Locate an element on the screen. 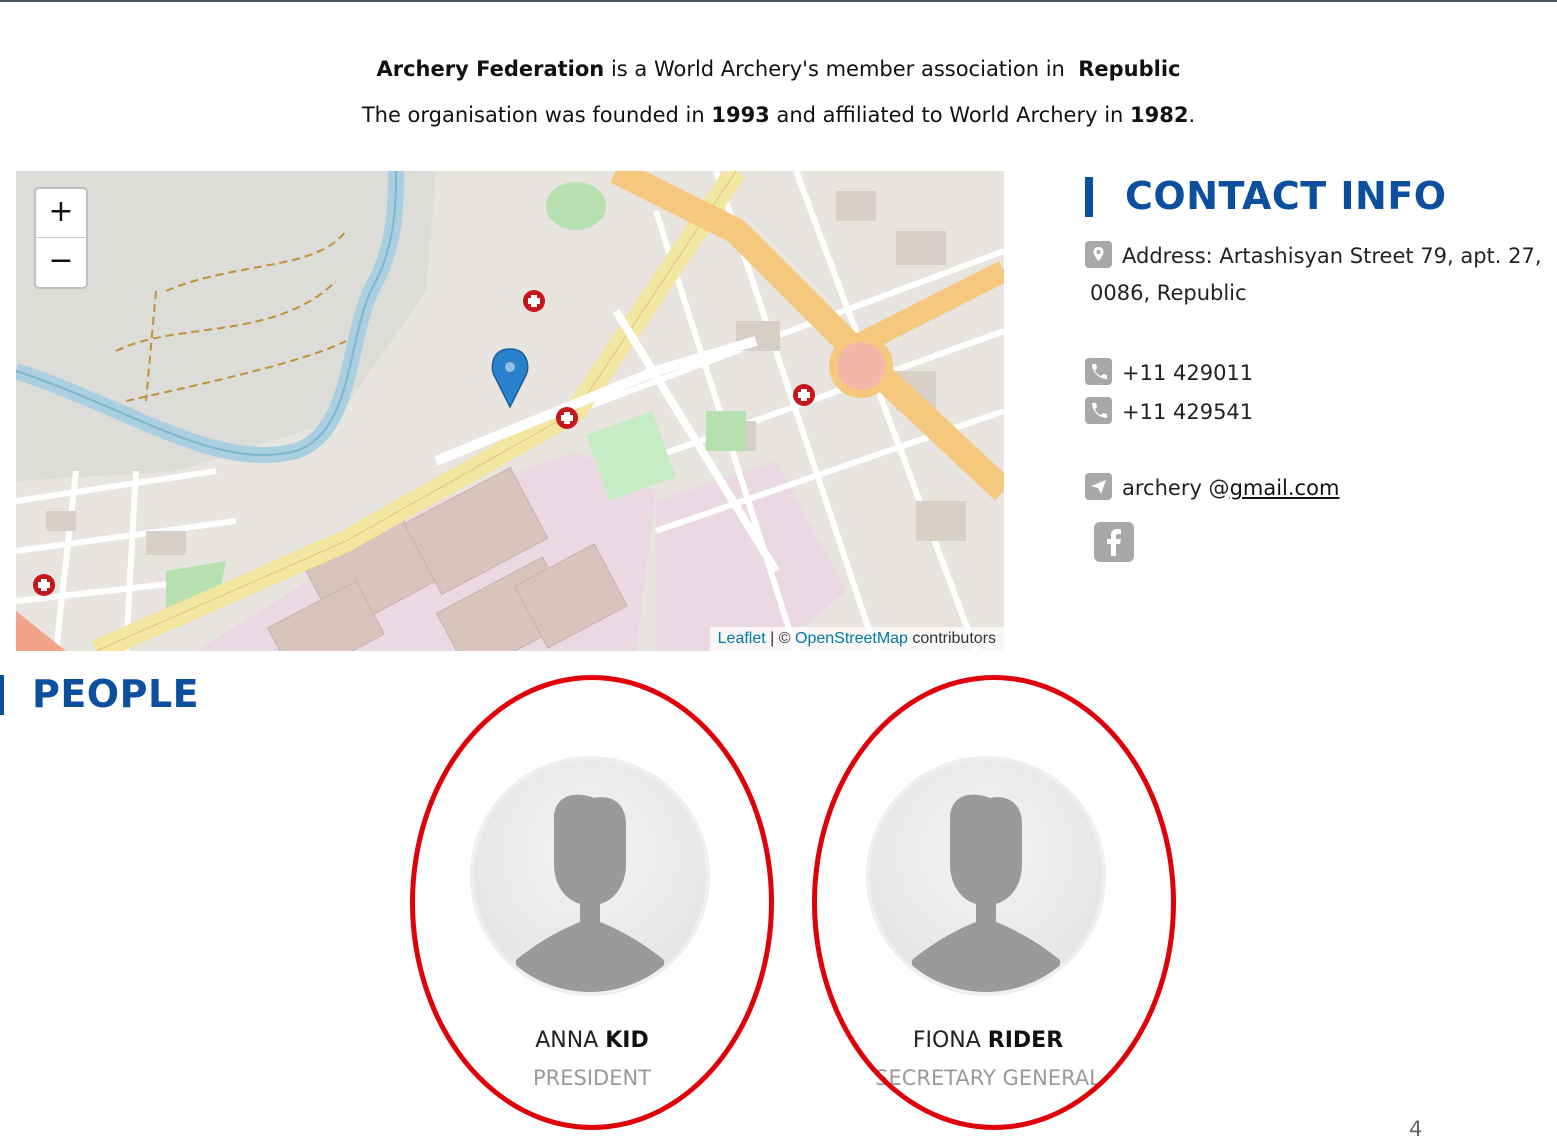 This screenshot has width=1557, height=1141. person-card-president: ANNA KID PRESIDENT is located at coordinates (592, 926).